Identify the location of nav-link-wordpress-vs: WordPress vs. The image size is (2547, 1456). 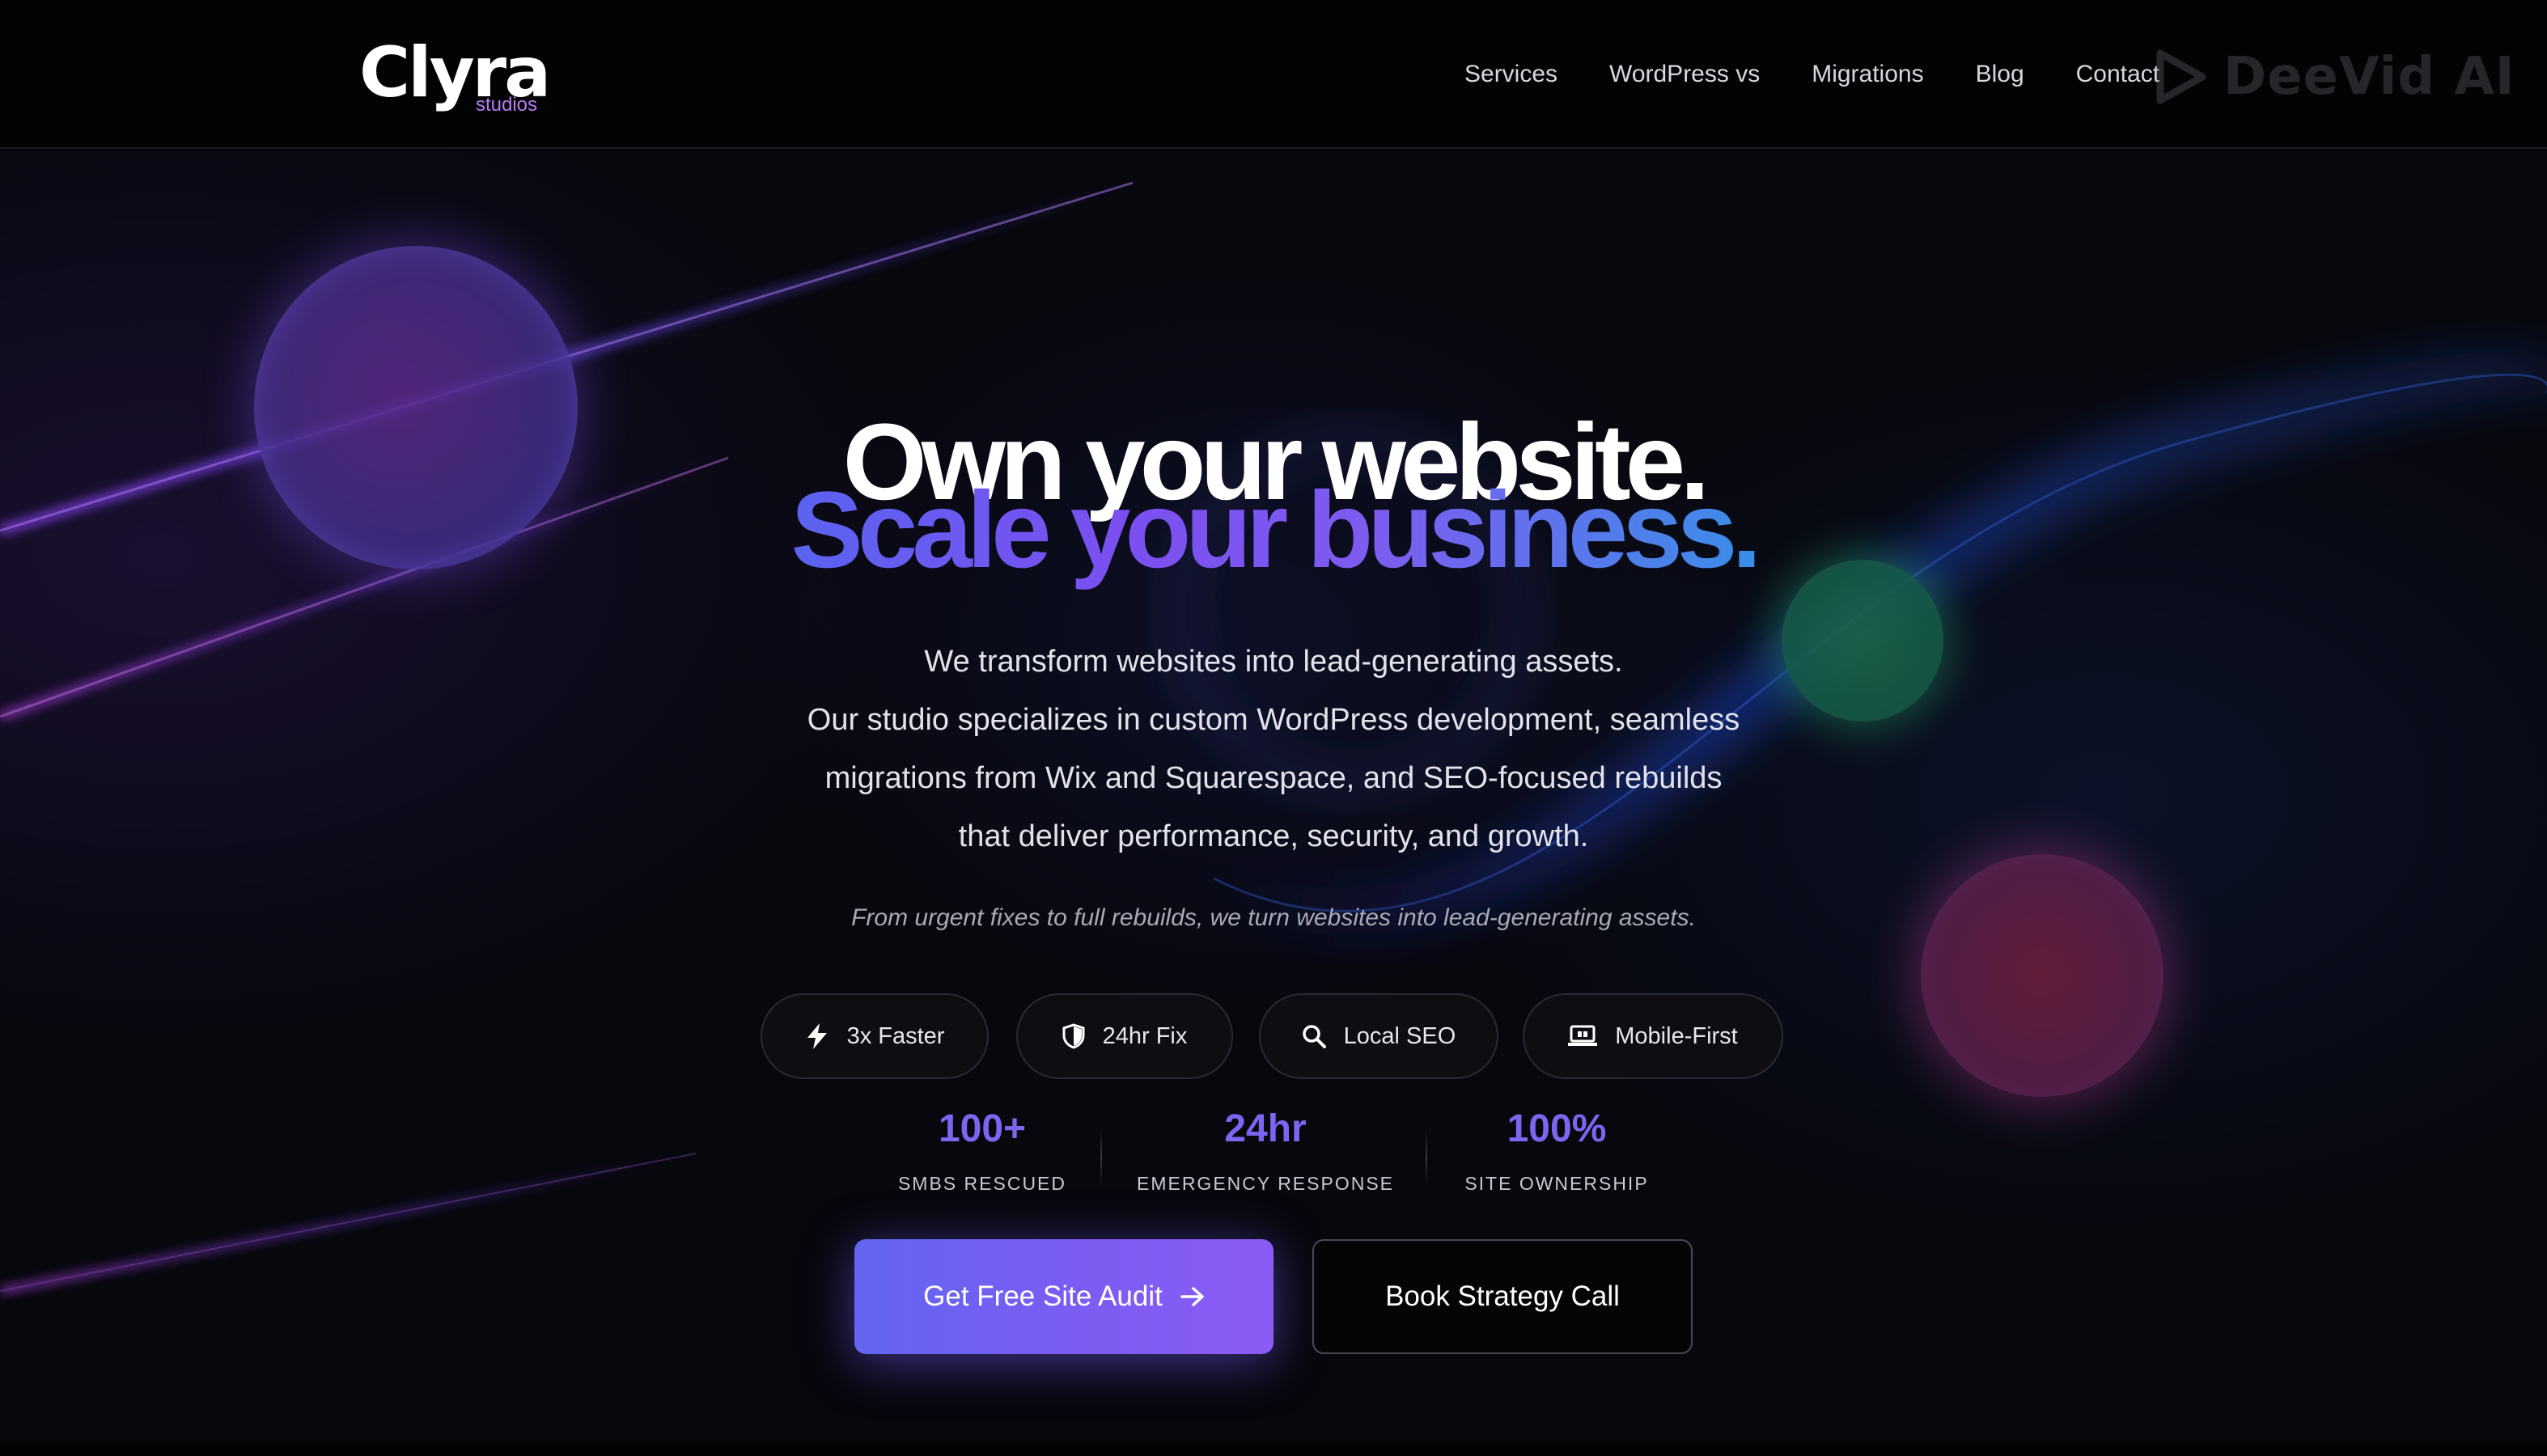
(1685, 74).